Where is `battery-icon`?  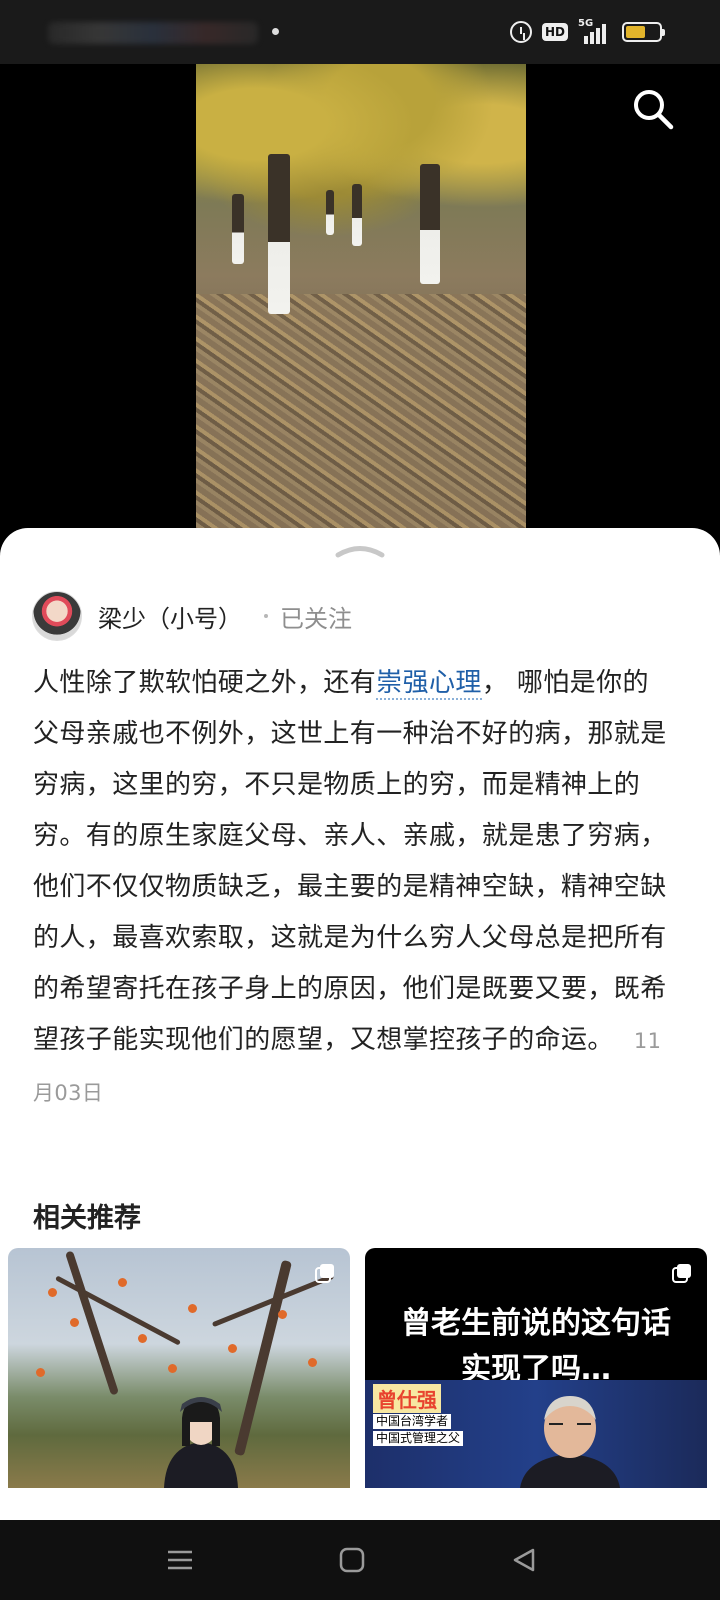
battery-icon is located at coordinates (643, 32).